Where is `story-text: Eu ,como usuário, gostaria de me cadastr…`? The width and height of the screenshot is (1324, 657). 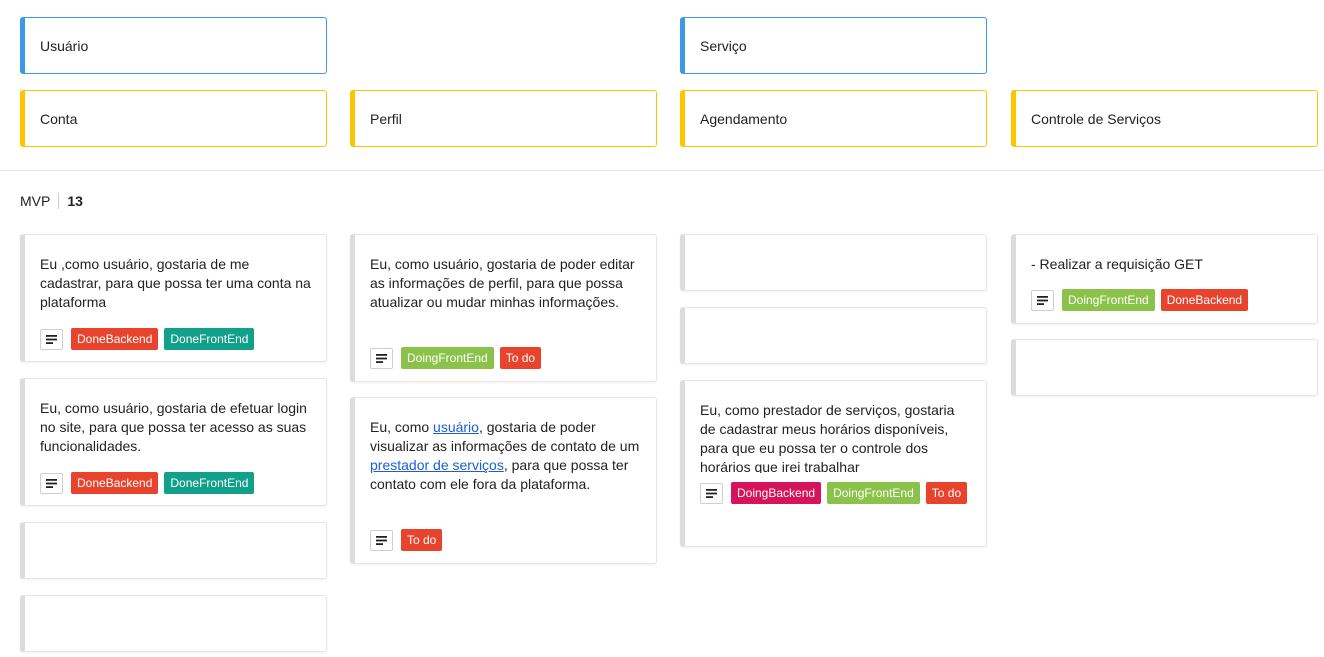 story-text: Eu ,como usuário, gostaria de me cadastr… is located at coordinates (175, 283).